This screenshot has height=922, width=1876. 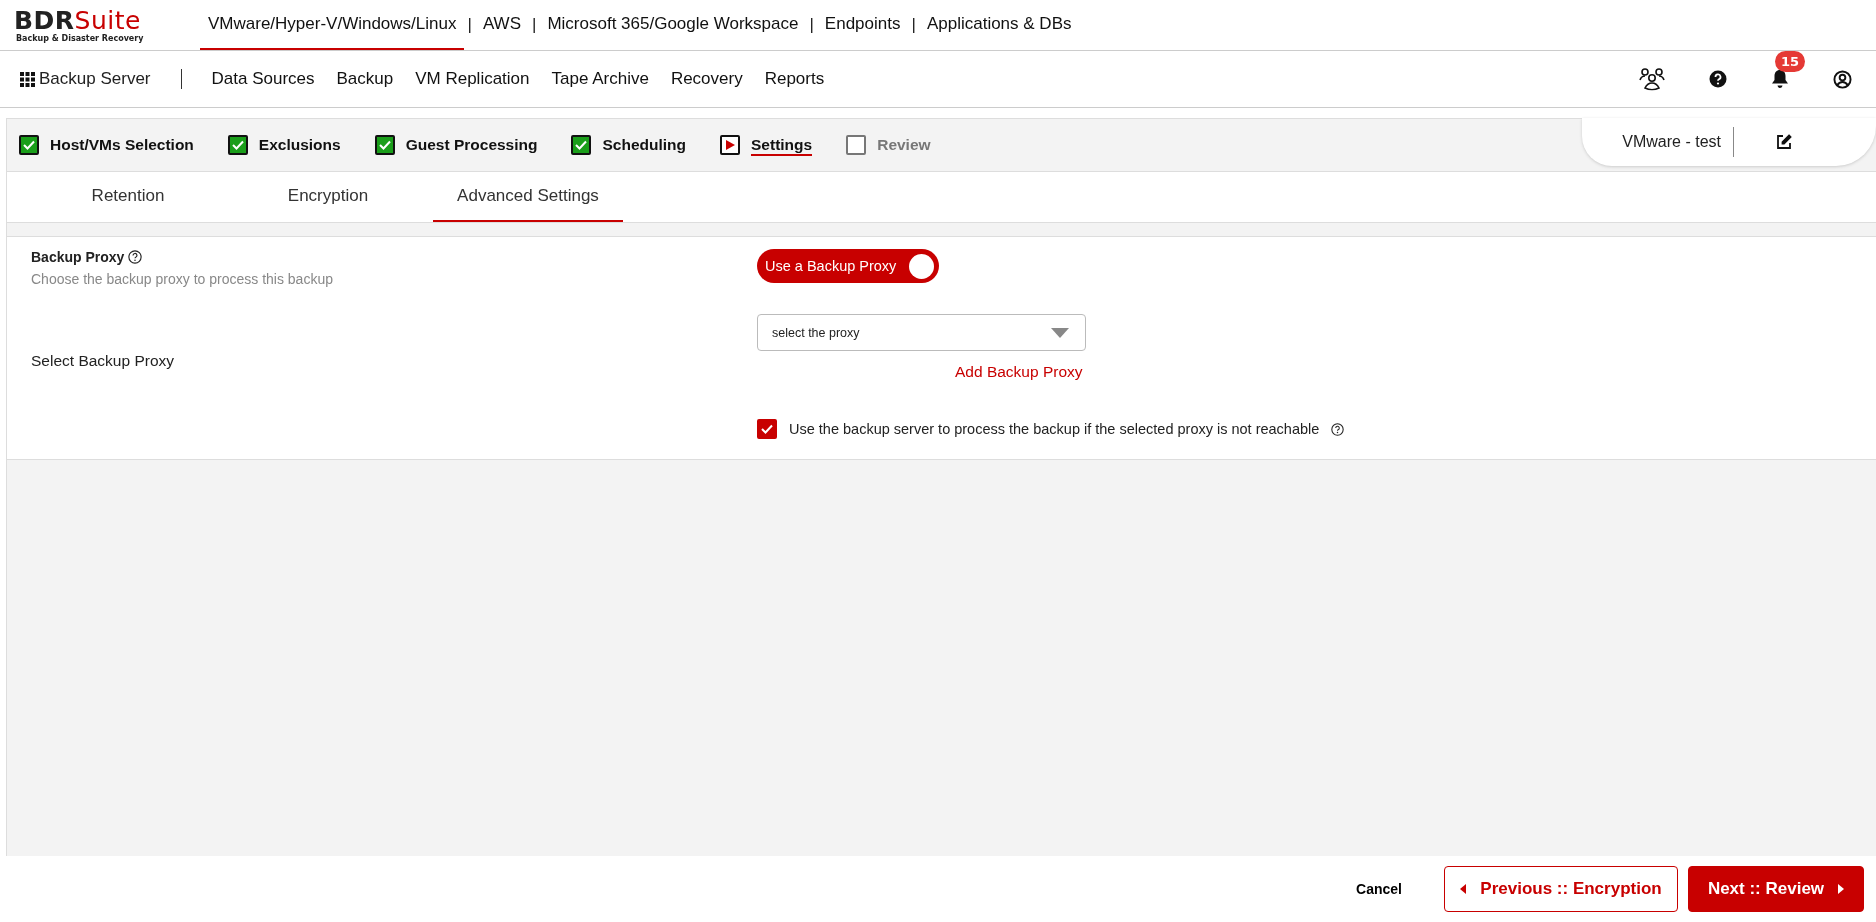 I want to click on logo-tagline: Backup & Disaster Recovery, so click(x=80, y=38).